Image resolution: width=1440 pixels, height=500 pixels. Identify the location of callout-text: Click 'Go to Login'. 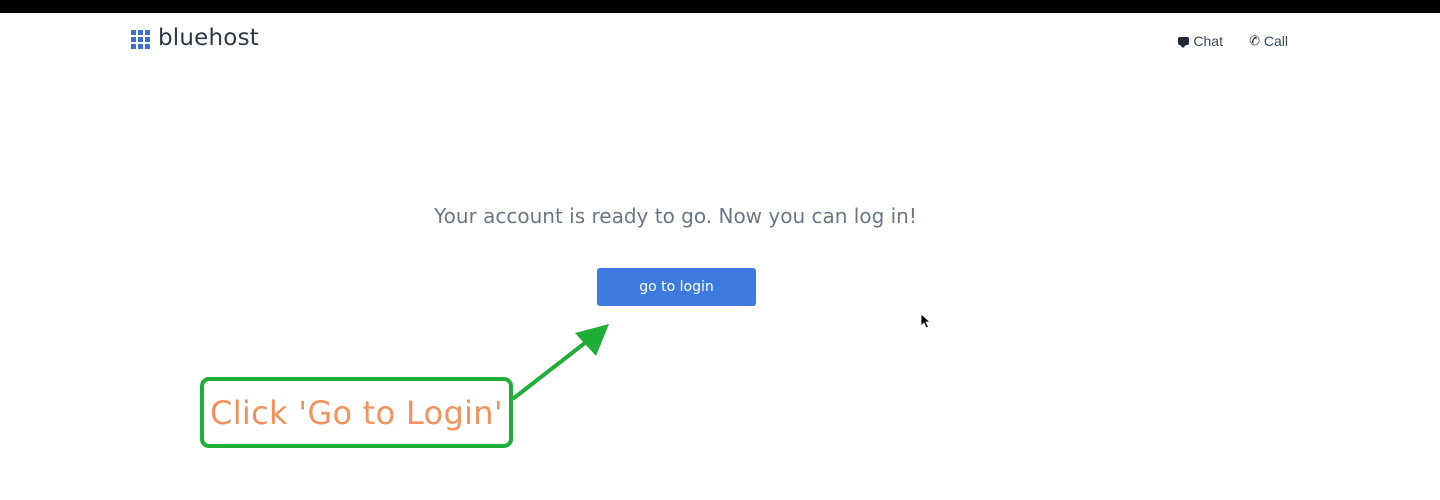
(356, 412).